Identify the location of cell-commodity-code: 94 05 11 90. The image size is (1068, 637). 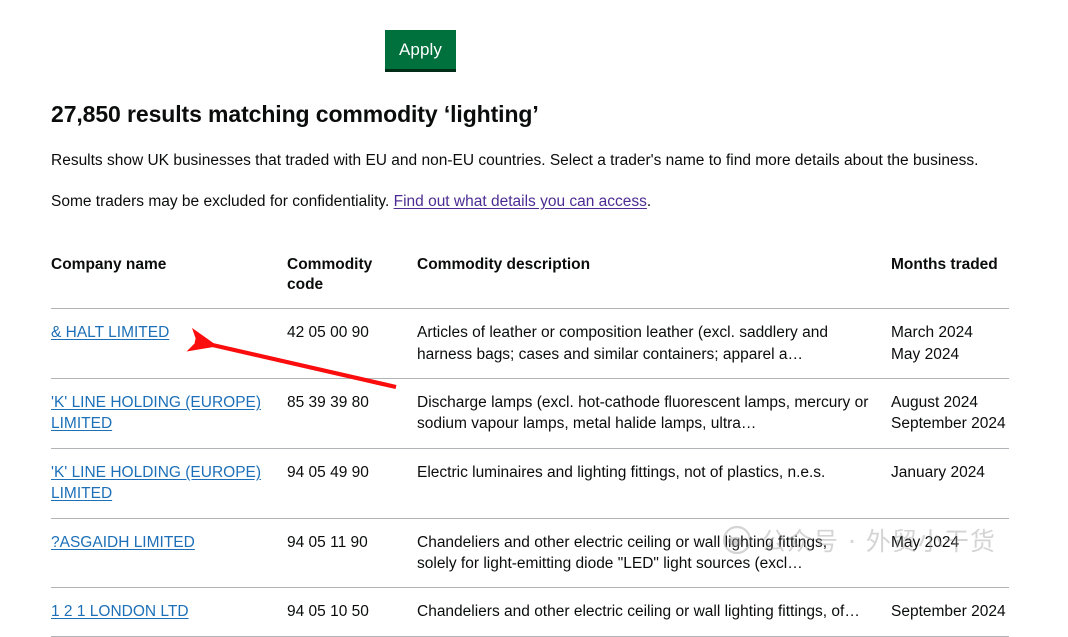
(352, 553).